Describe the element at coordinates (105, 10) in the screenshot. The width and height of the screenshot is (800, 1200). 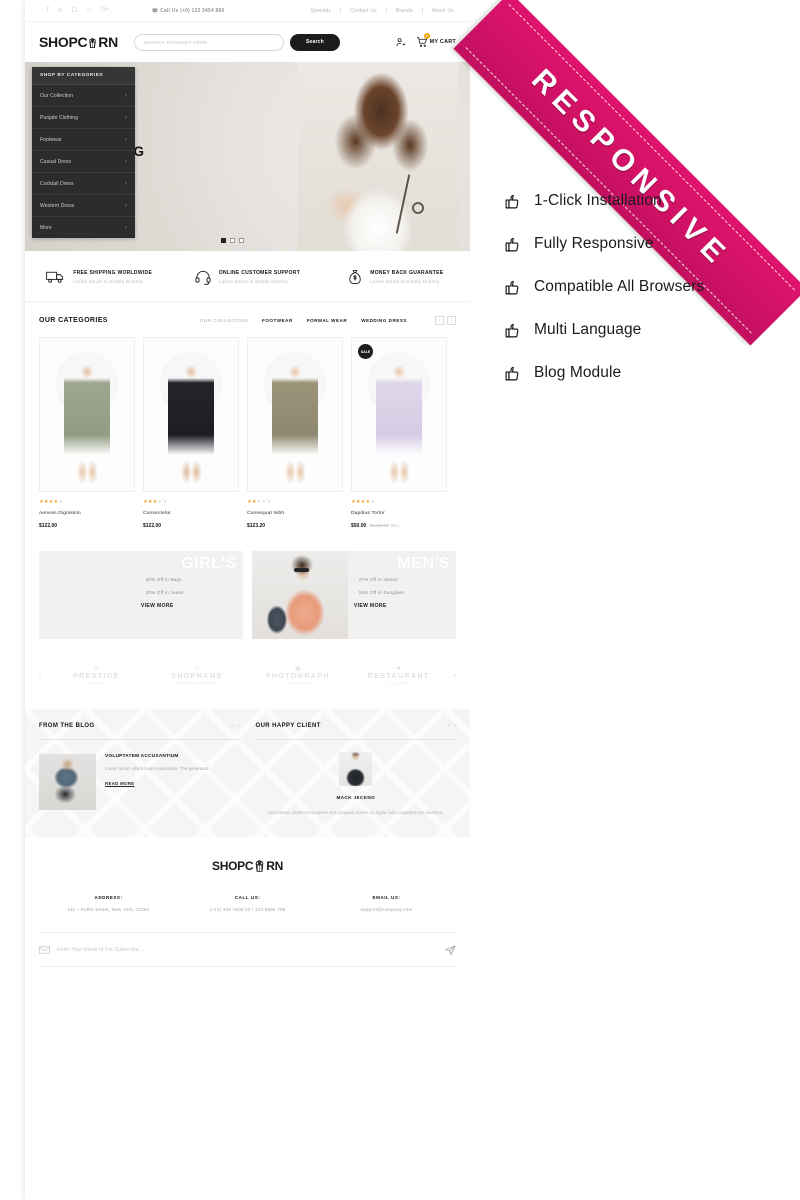
I see `google-plus-icon: G+` at that location.